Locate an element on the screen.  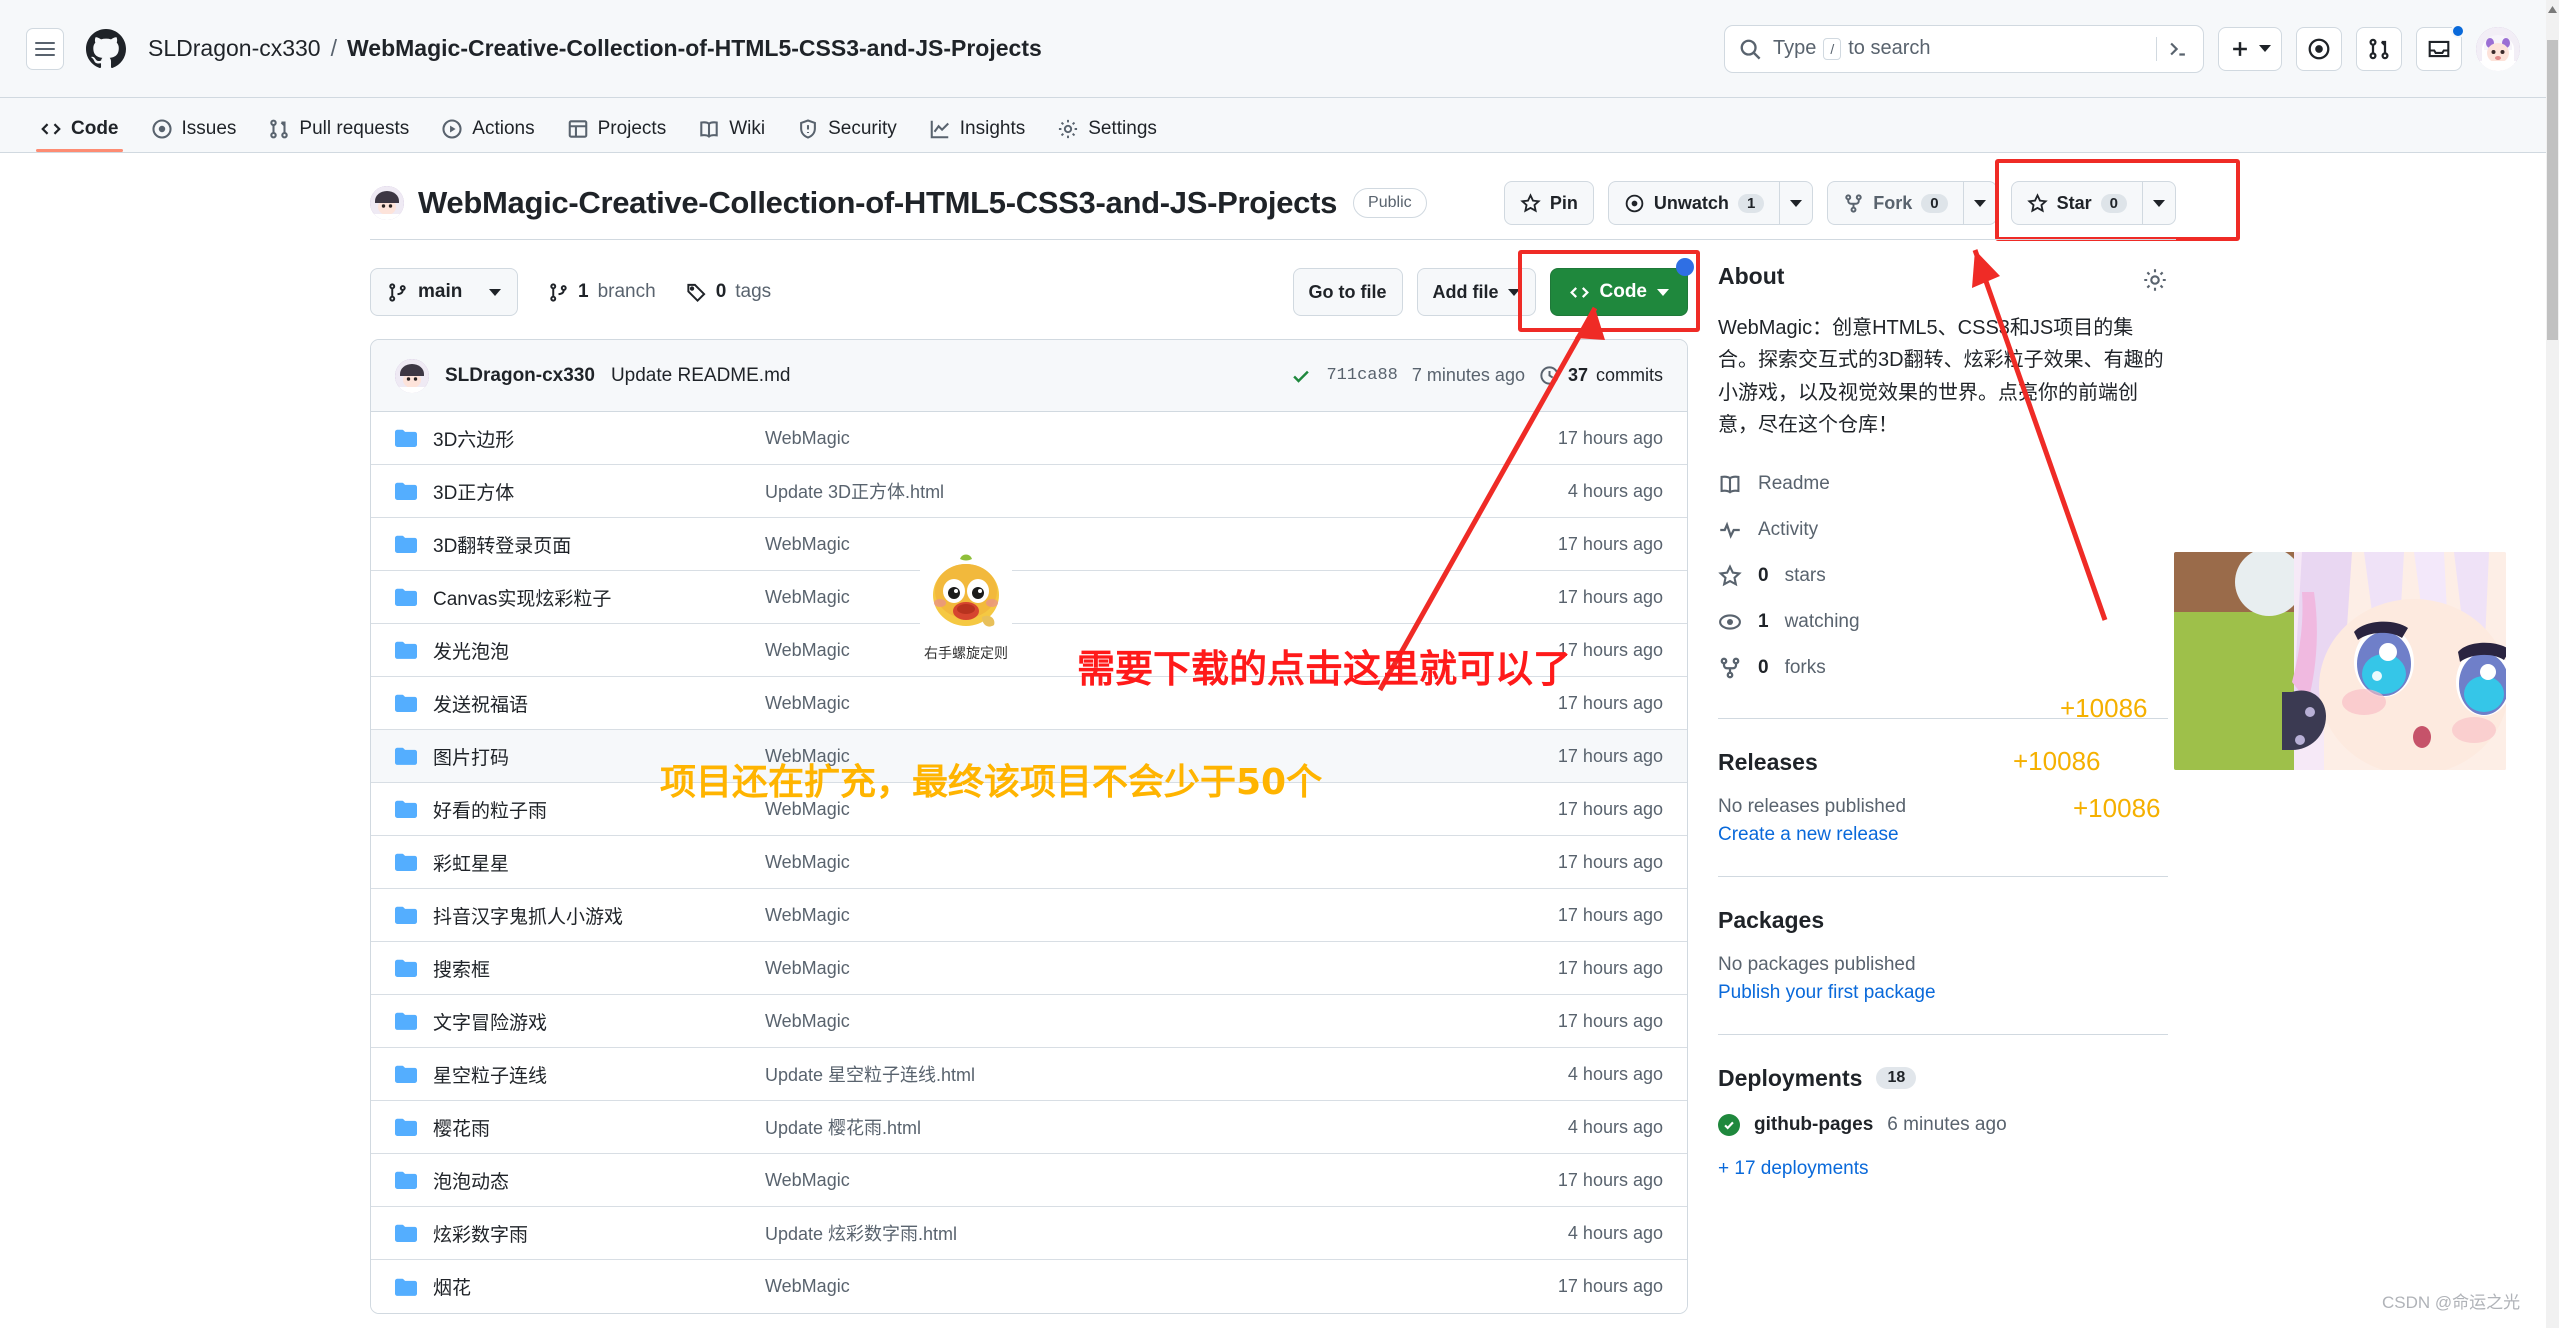
branch-selector: main is located at coordinates (444, 292).